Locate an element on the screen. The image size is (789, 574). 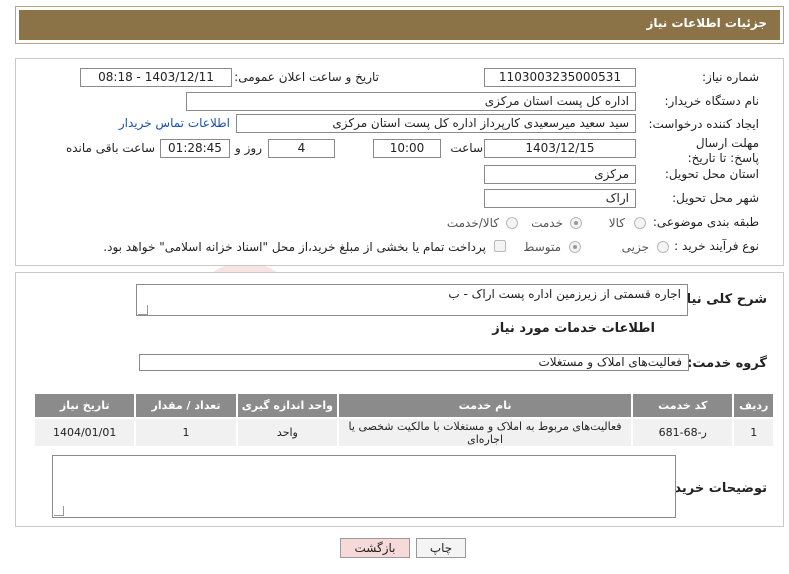
process-option-medium: متوسط is located at coordinates (542, 247).